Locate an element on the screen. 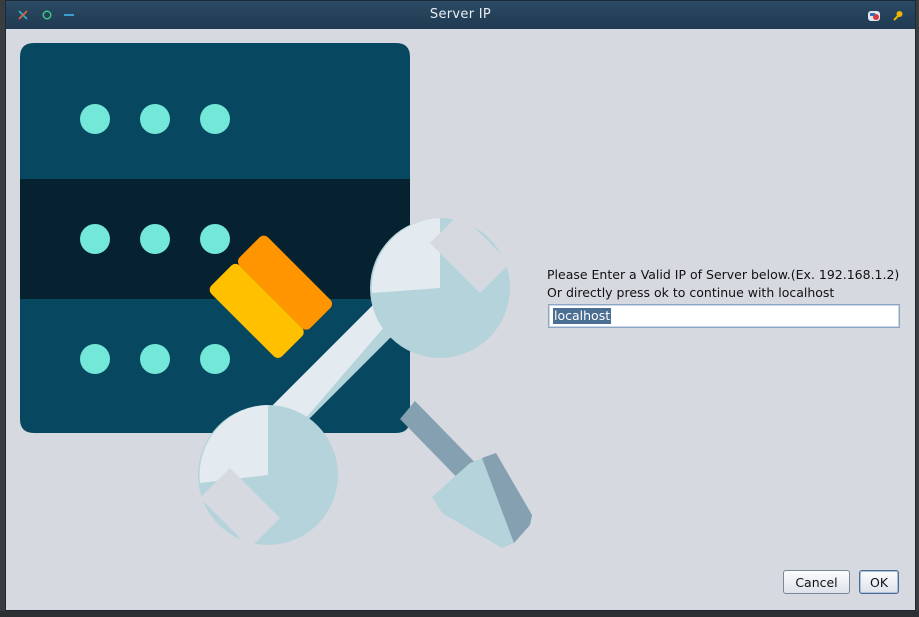 The height and width of the screenshot is (617, 919). cancel-button: Cancel is located at coordinates (816, 582).